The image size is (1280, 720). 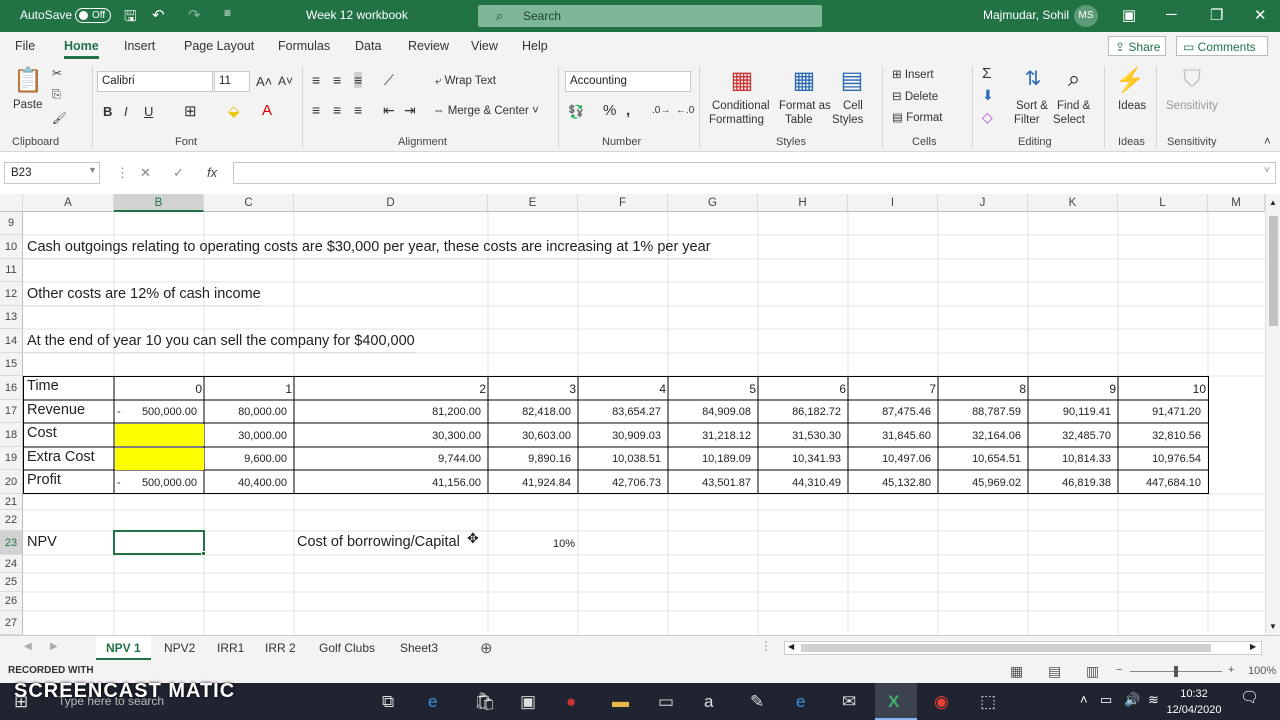 I want to click on profit-3: 41,924.84, so click(x=529, y=483).